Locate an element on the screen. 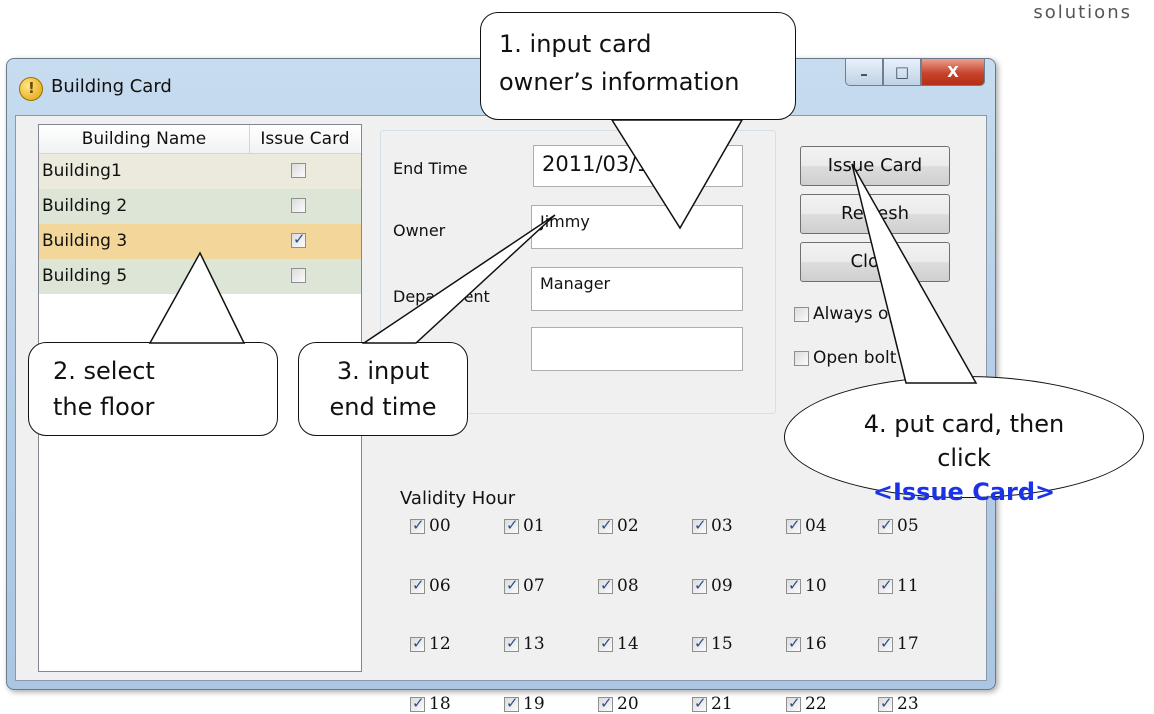 The width and height of the screenshot is (1154, 714). hour-checkbox-06: 06 is located at coordinates (430, 586).